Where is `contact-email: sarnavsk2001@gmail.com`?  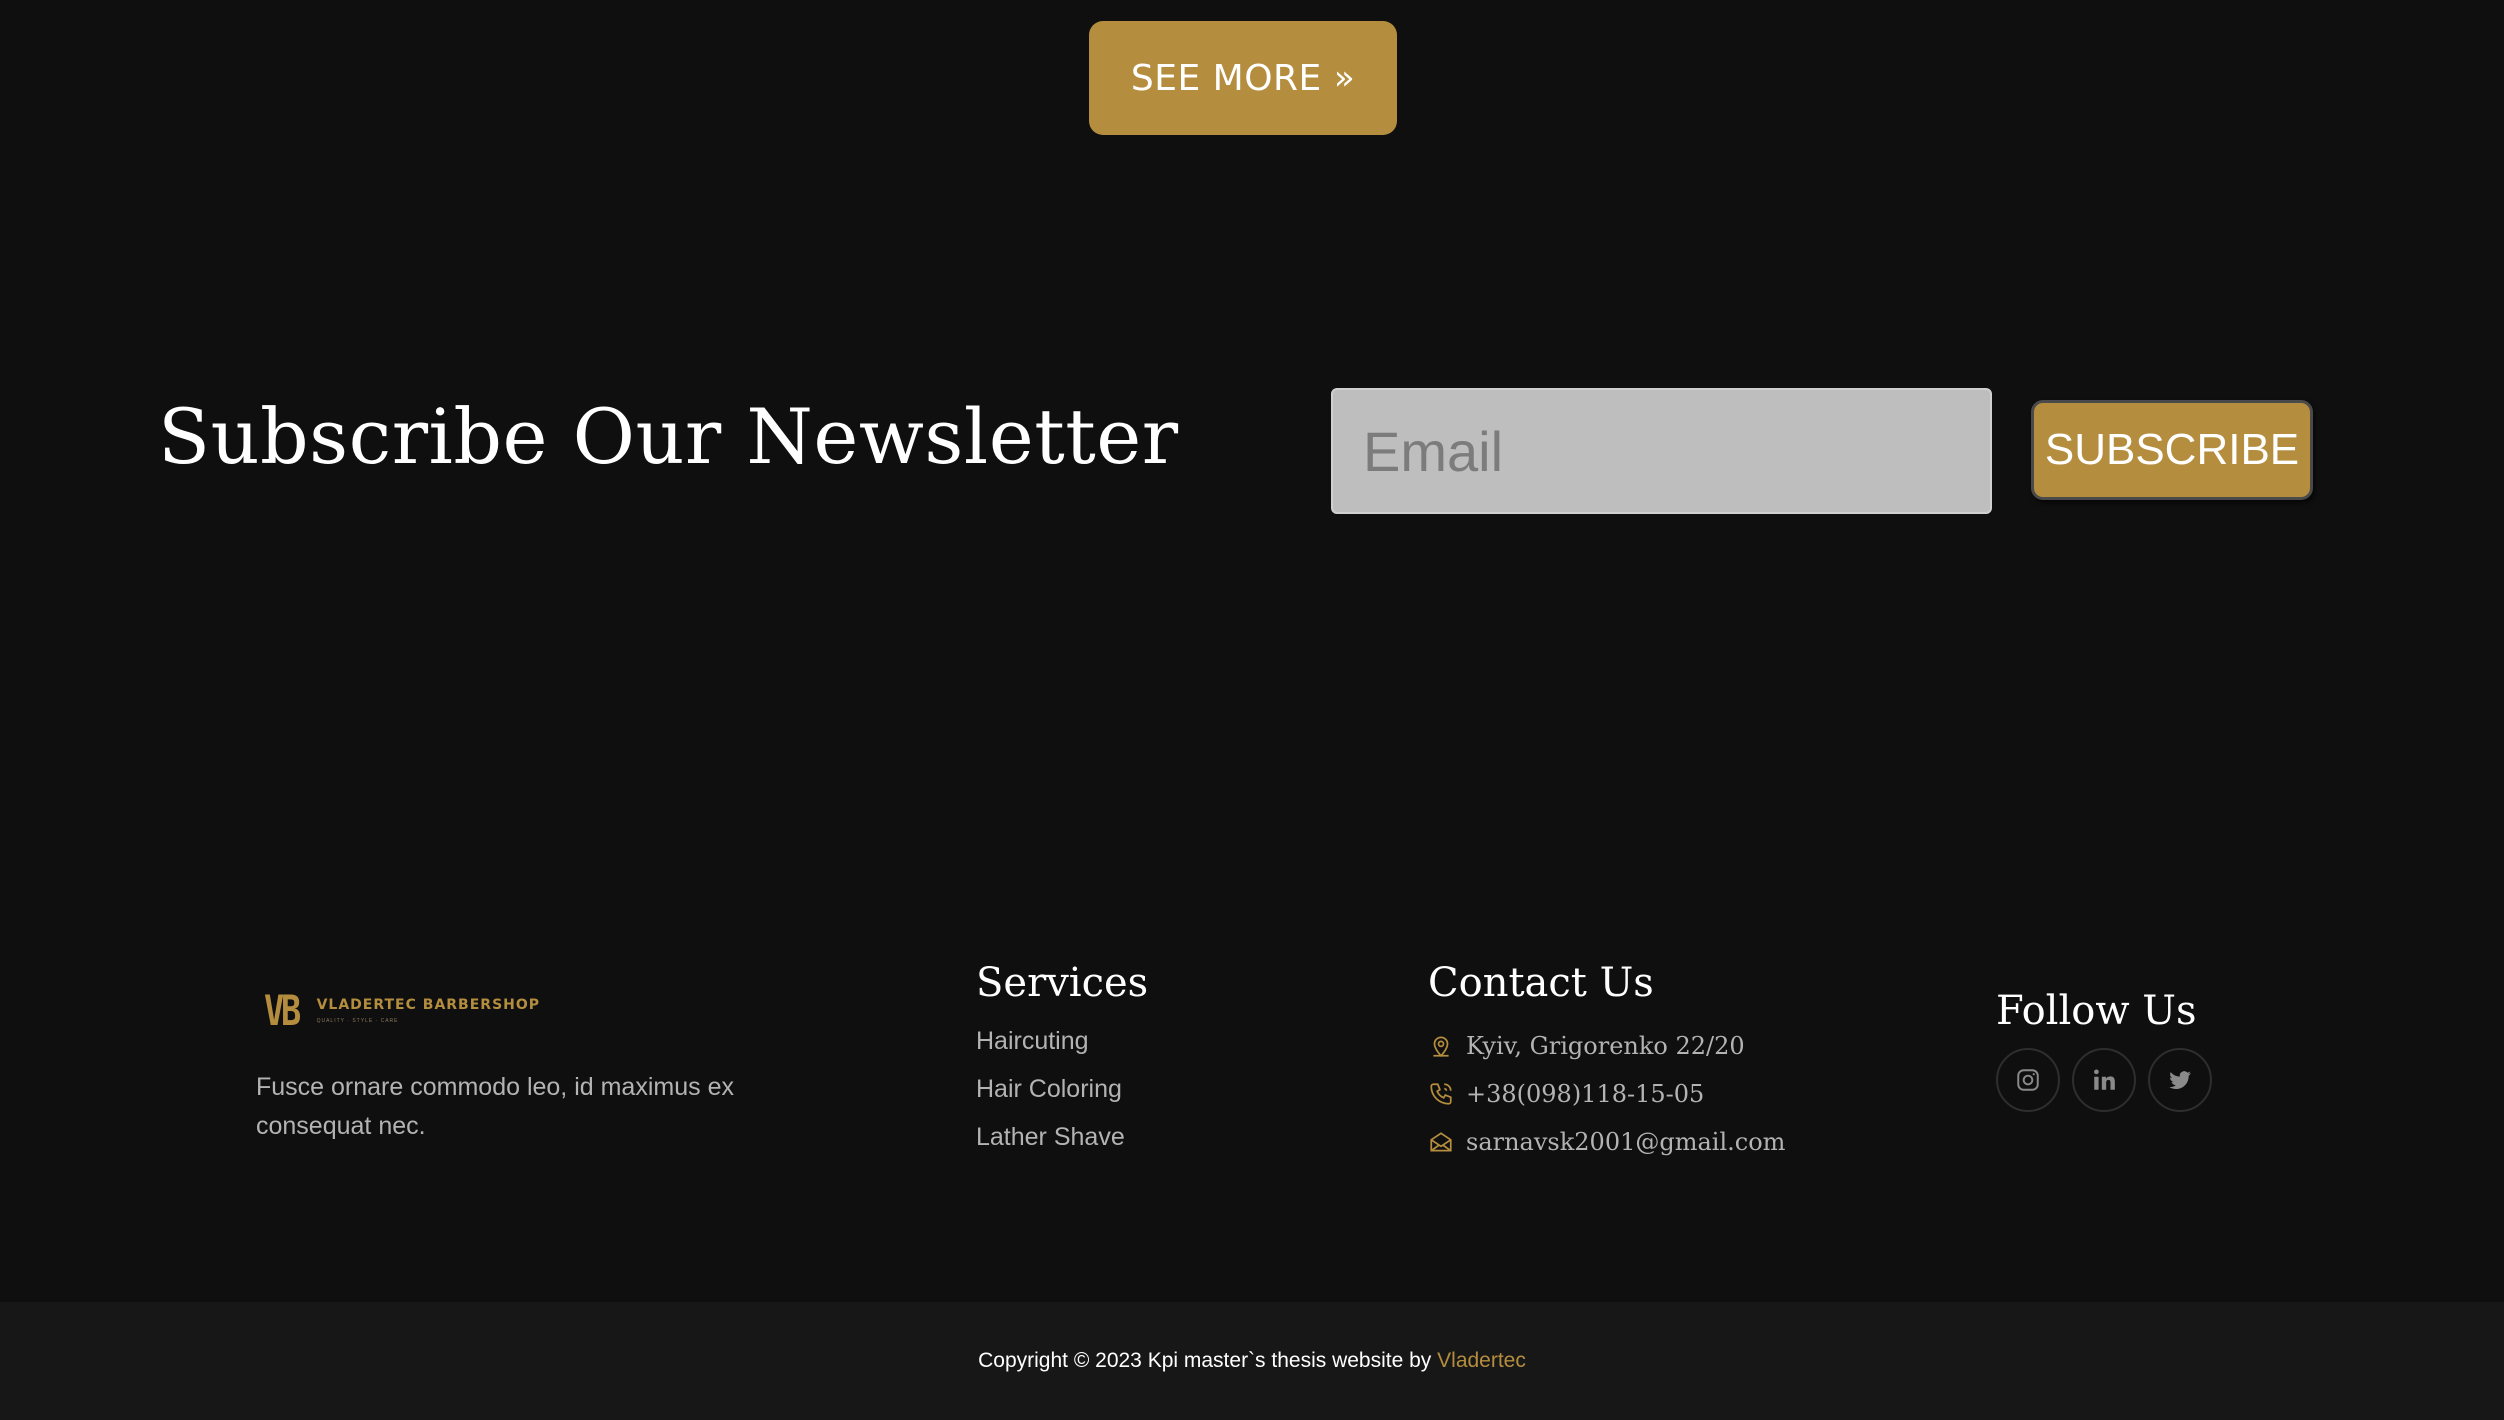 contact-email: sarnavsk2001@gmail.com is located at coordinates (1606, 1142).